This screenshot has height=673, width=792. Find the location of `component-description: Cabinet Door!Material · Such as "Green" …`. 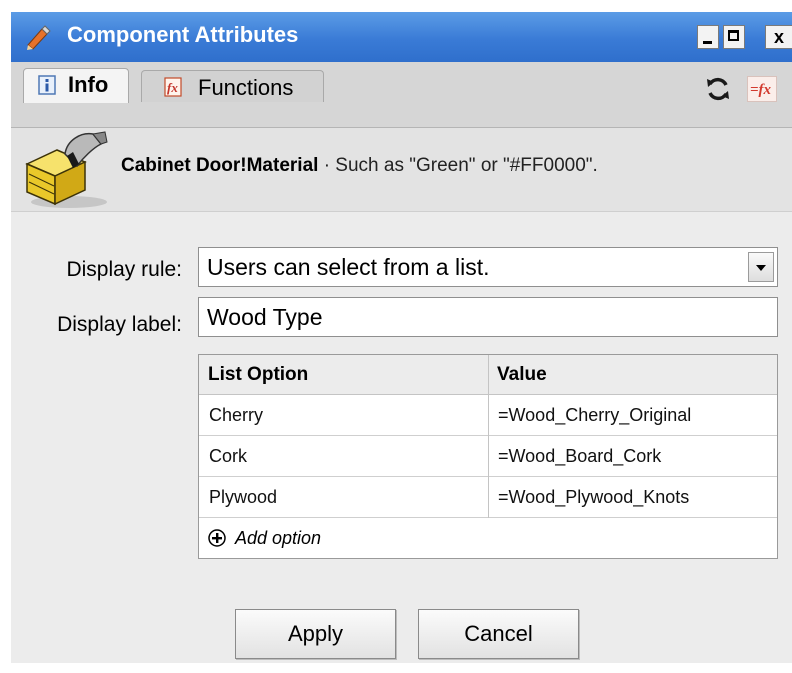

component-description: Cabinet Door!Material · Such as "Green" … is located at coordinates (359, 166).